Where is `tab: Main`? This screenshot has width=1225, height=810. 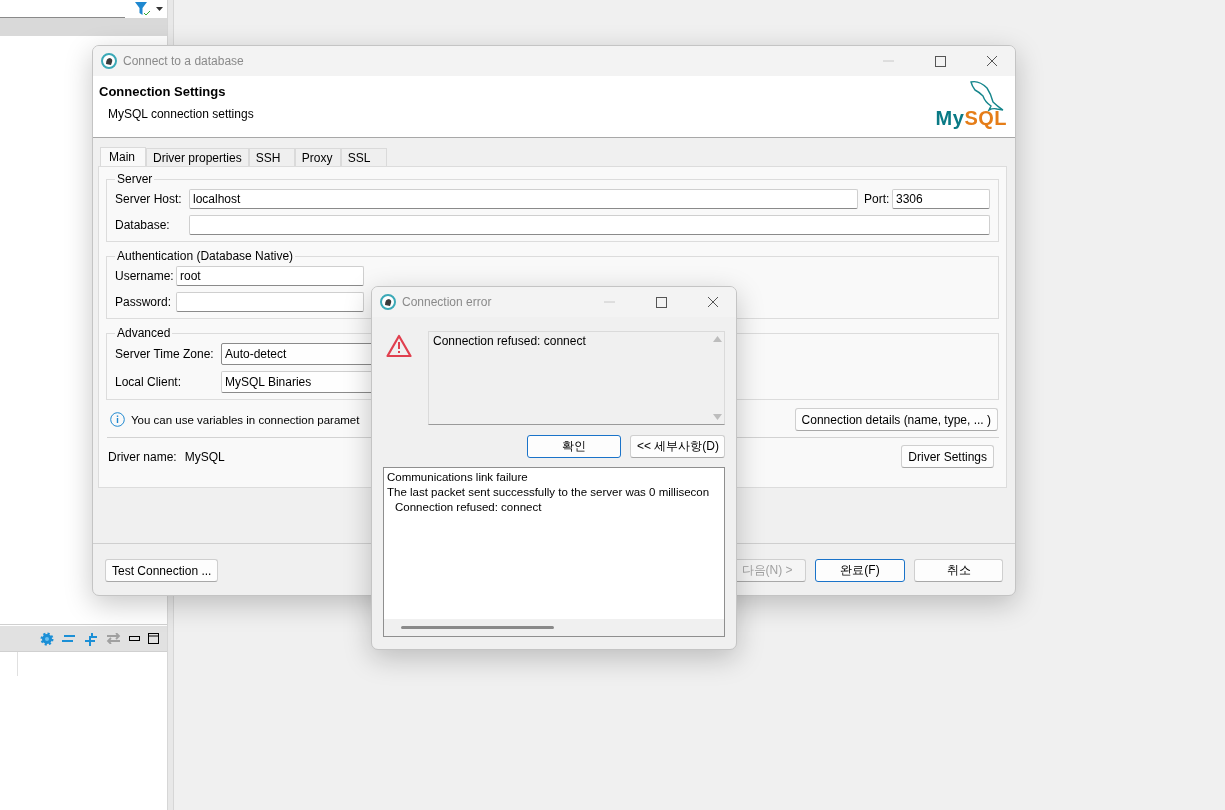 tab: Main is located at coordinates (123, 156).